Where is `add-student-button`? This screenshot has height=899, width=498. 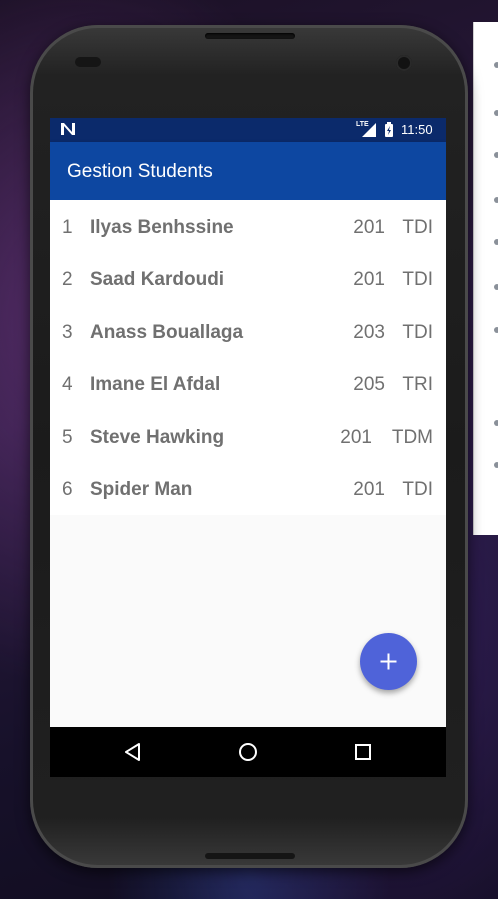 add-student-button is located at coordinates (388, 661).